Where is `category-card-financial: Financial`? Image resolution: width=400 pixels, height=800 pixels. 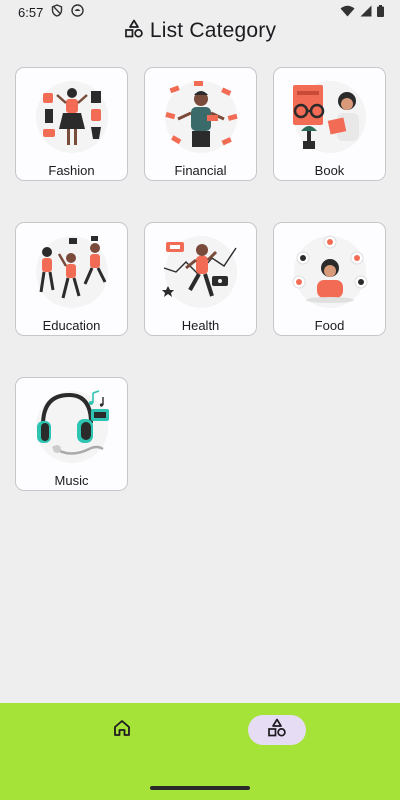
category-card-financial: Financial is located at coordinates (200, 124).